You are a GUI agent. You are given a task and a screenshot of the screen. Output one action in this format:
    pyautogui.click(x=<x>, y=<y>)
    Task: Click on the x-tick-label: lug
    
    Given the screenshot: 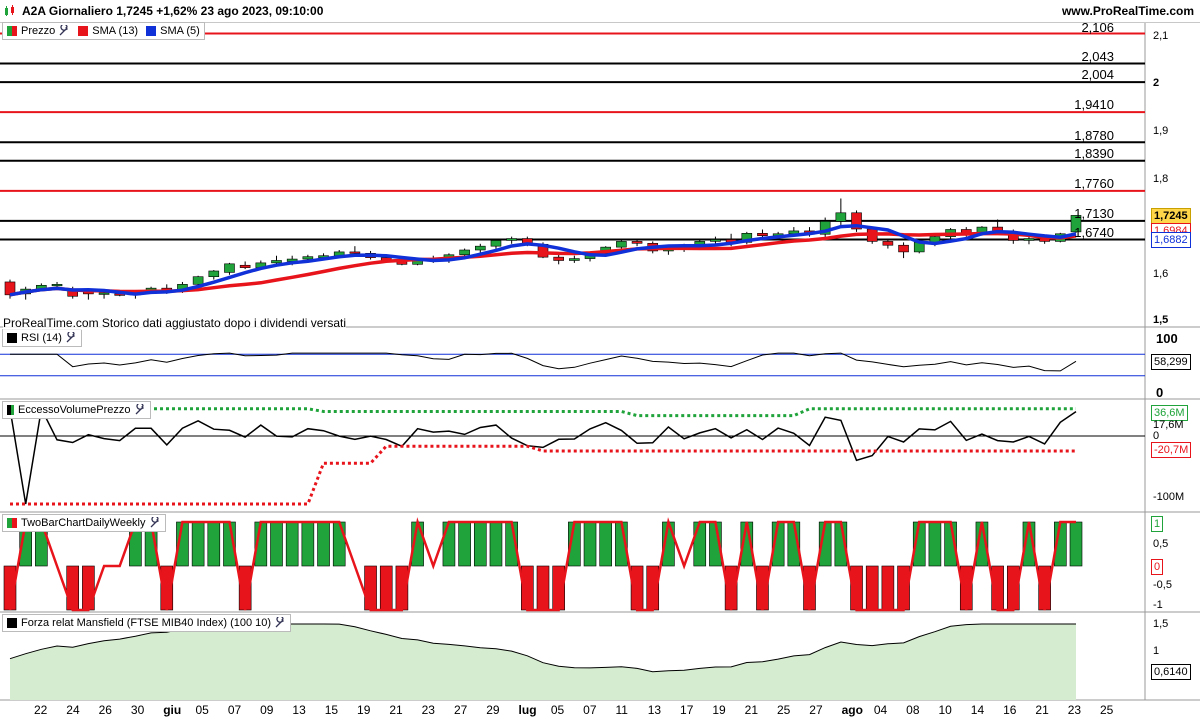 What is the action you would take?
    pyautogui.click(x=527, y=710)
    